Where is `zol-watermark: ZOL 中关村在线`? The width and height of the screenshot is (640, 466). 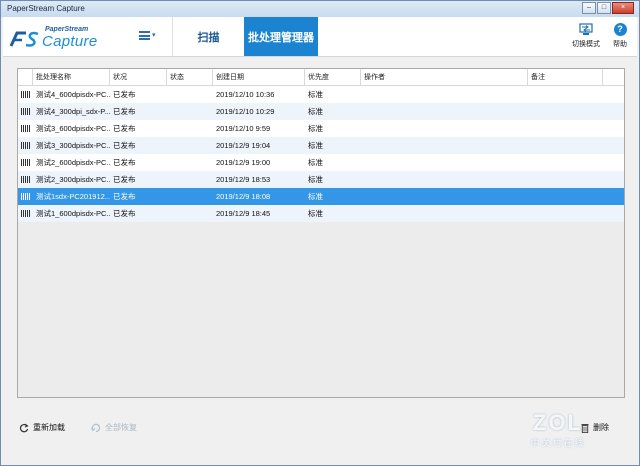 zol-watermark: ZOL 中关村在线 is located at coordinates (558, 429).